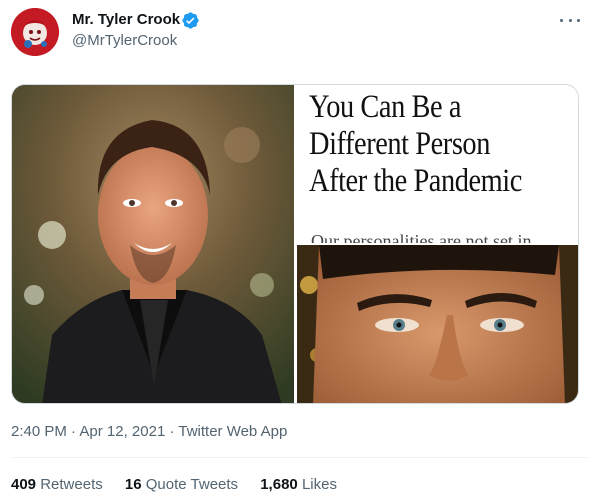 This screenshot has height=499, width=599. Describe the element at coordinates (299, 457) in the screenshot. I see `divider` at that location.